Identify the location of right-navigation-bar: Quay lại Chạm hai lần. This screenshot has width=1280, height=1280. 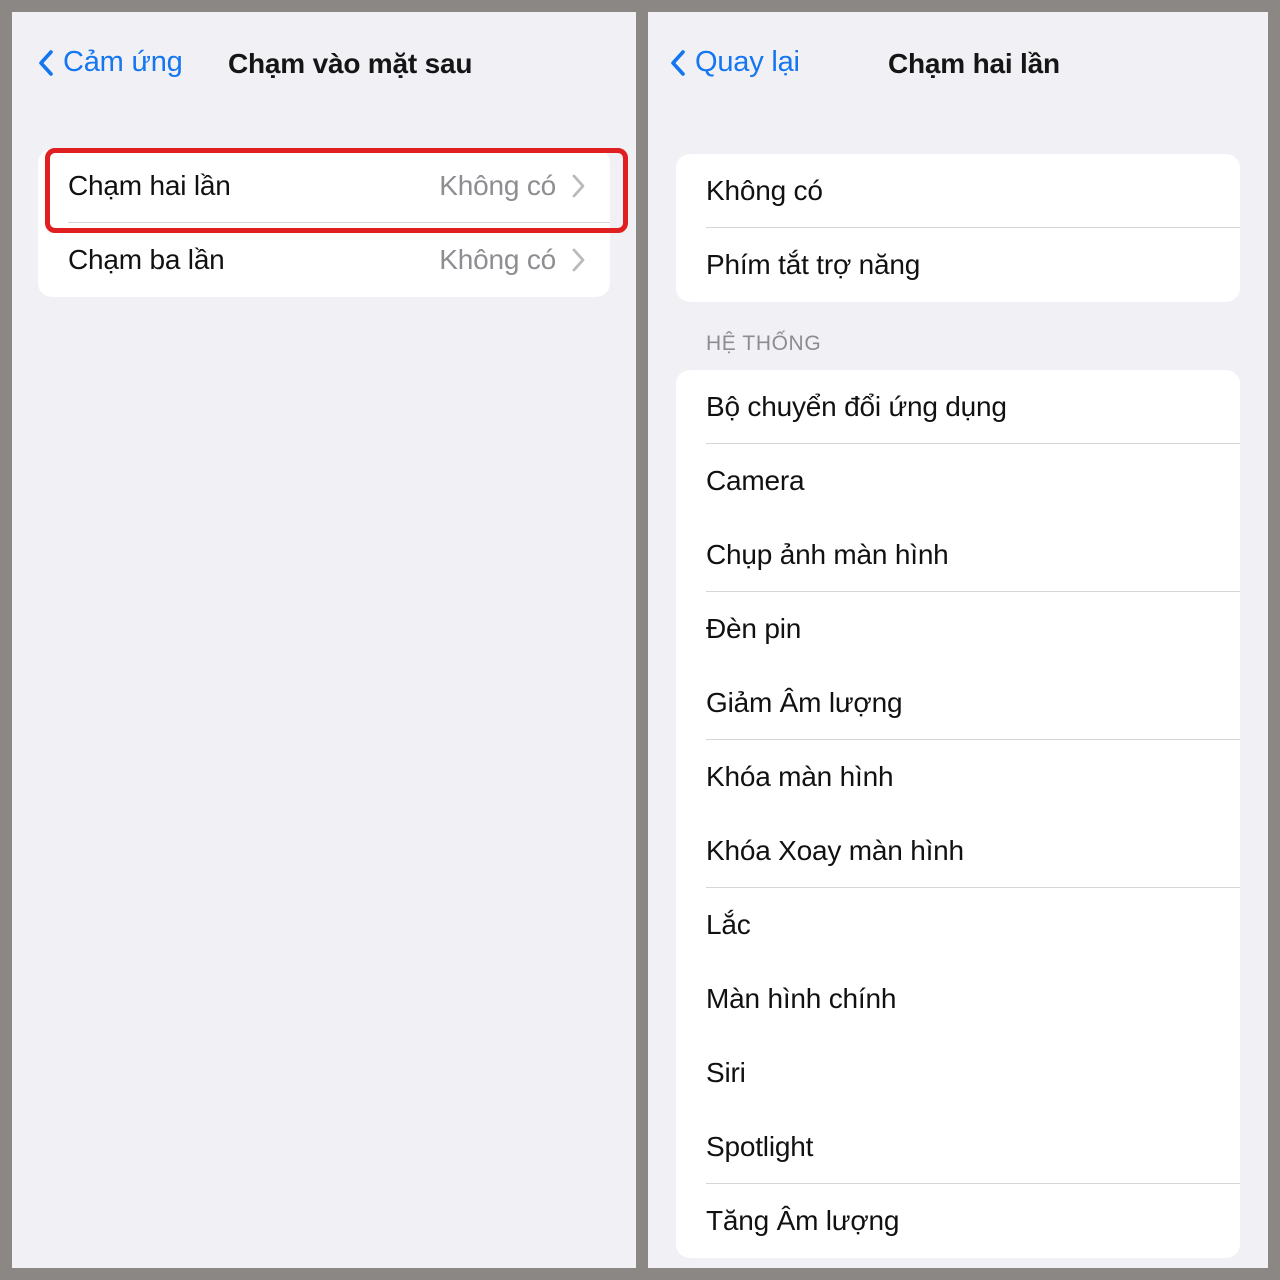
(958, 62).